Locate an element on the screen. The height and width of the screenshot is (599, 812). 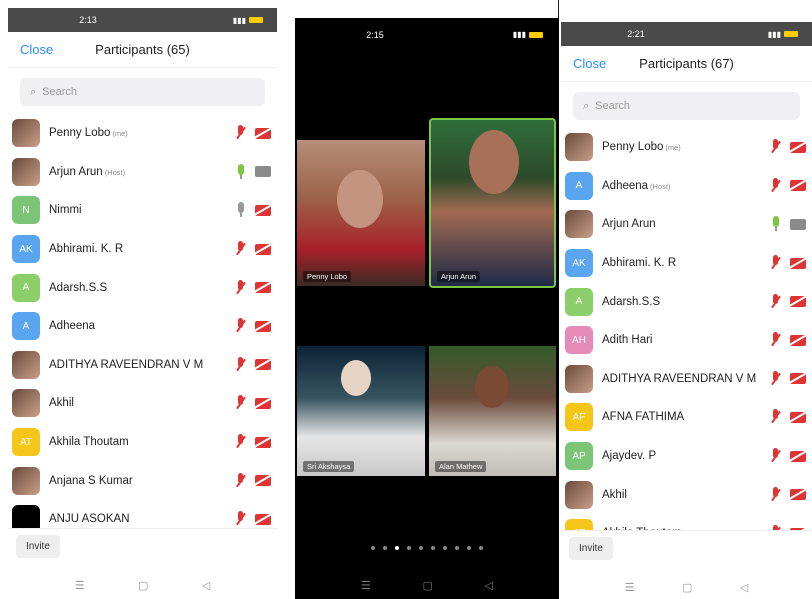
search-placeholder: Search is located at coordinates (60, 92).